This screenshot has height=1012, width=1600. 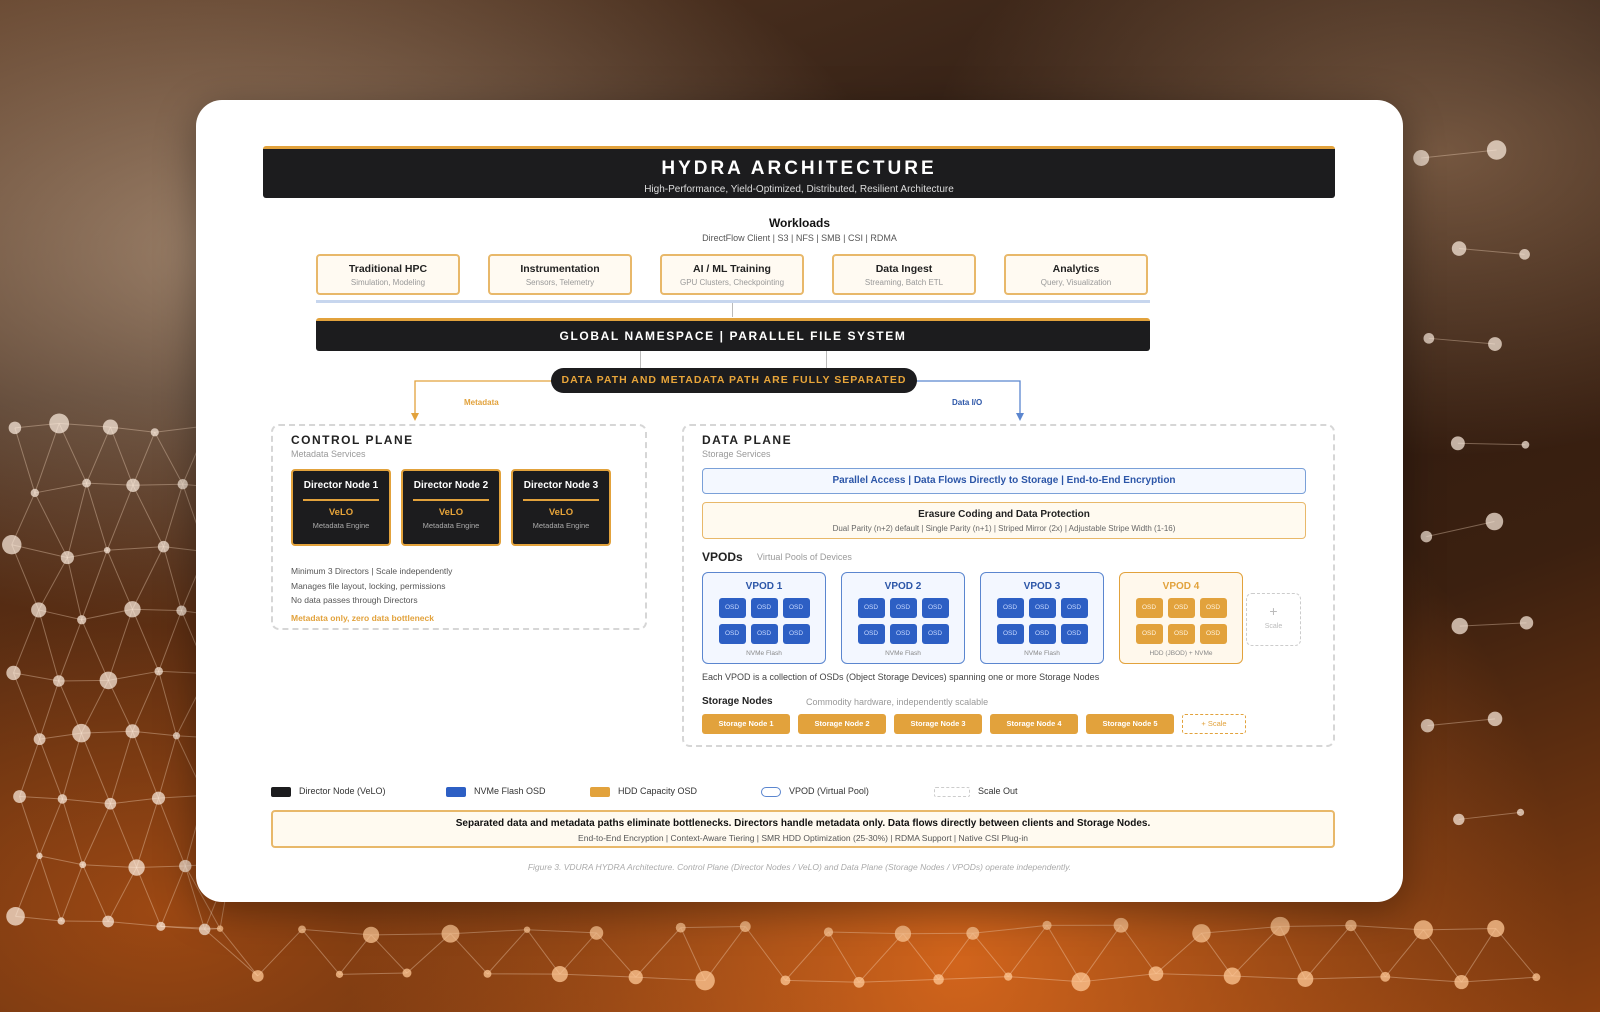 What do you see at coordinates (1273, 626) in the screenshot?
I see `vpod-scale-label: Scale` at bounding box center [1273, 626].